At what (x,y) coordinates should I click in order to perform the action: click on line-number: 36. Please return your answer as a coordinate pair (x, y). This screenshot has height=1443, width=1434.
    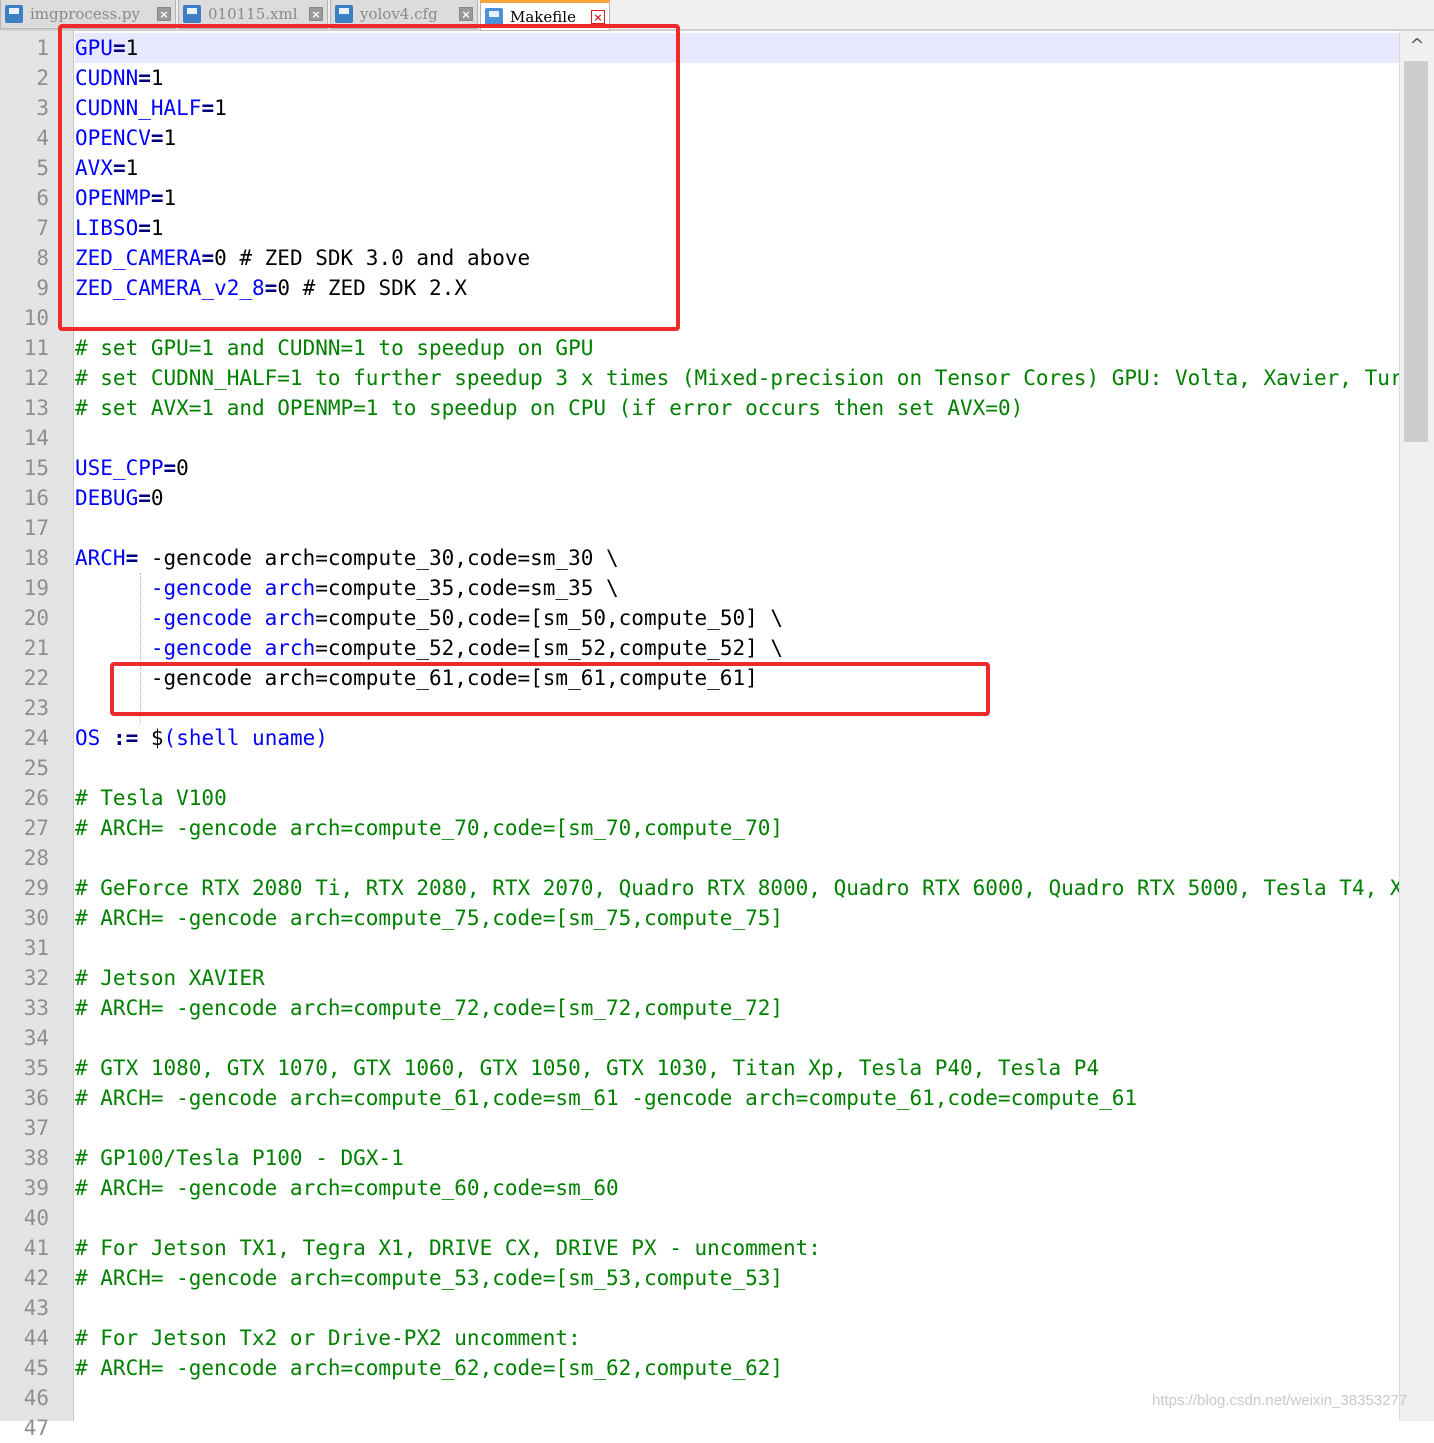
    Looking at the image, I should click on (36, 1098).